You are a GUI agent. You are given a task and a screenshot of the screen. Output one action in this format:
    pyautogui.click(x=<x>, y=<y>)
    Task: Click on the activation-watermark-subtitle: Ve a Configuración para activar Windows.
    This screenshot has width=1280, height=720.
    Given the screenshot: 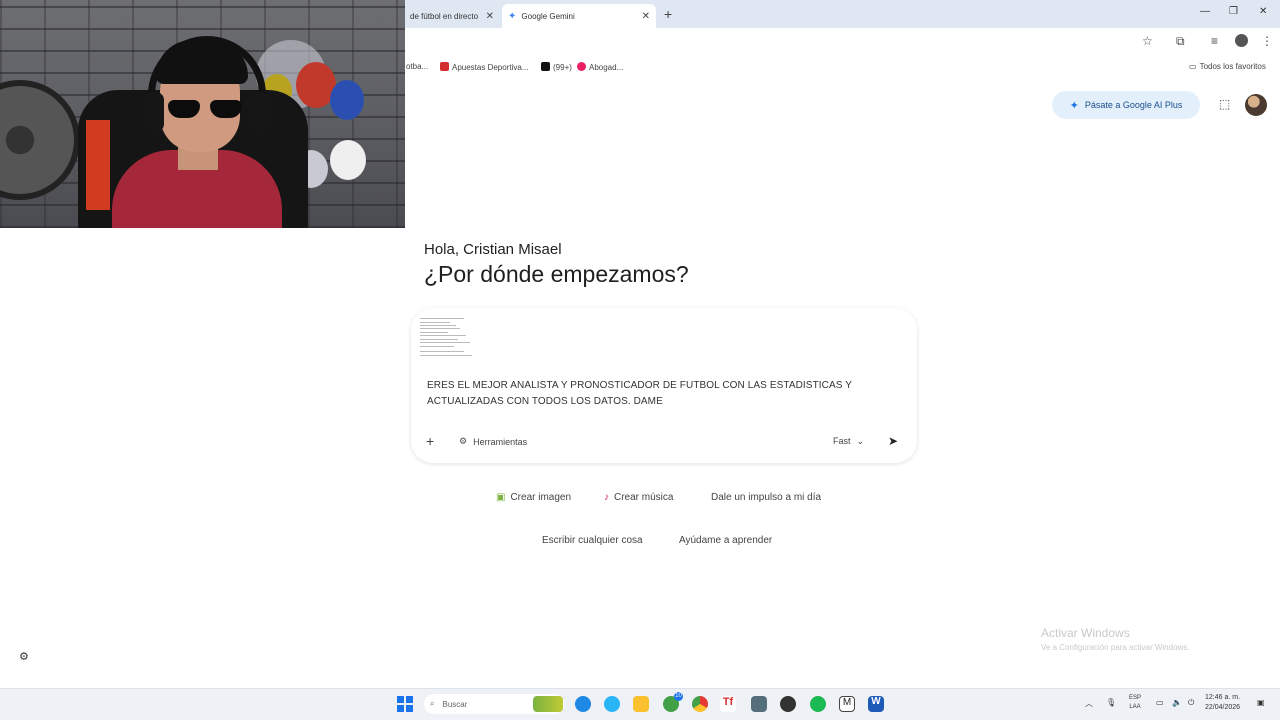 What is the action you would take?
    pyautogui.click(x=1115, y=647)
    